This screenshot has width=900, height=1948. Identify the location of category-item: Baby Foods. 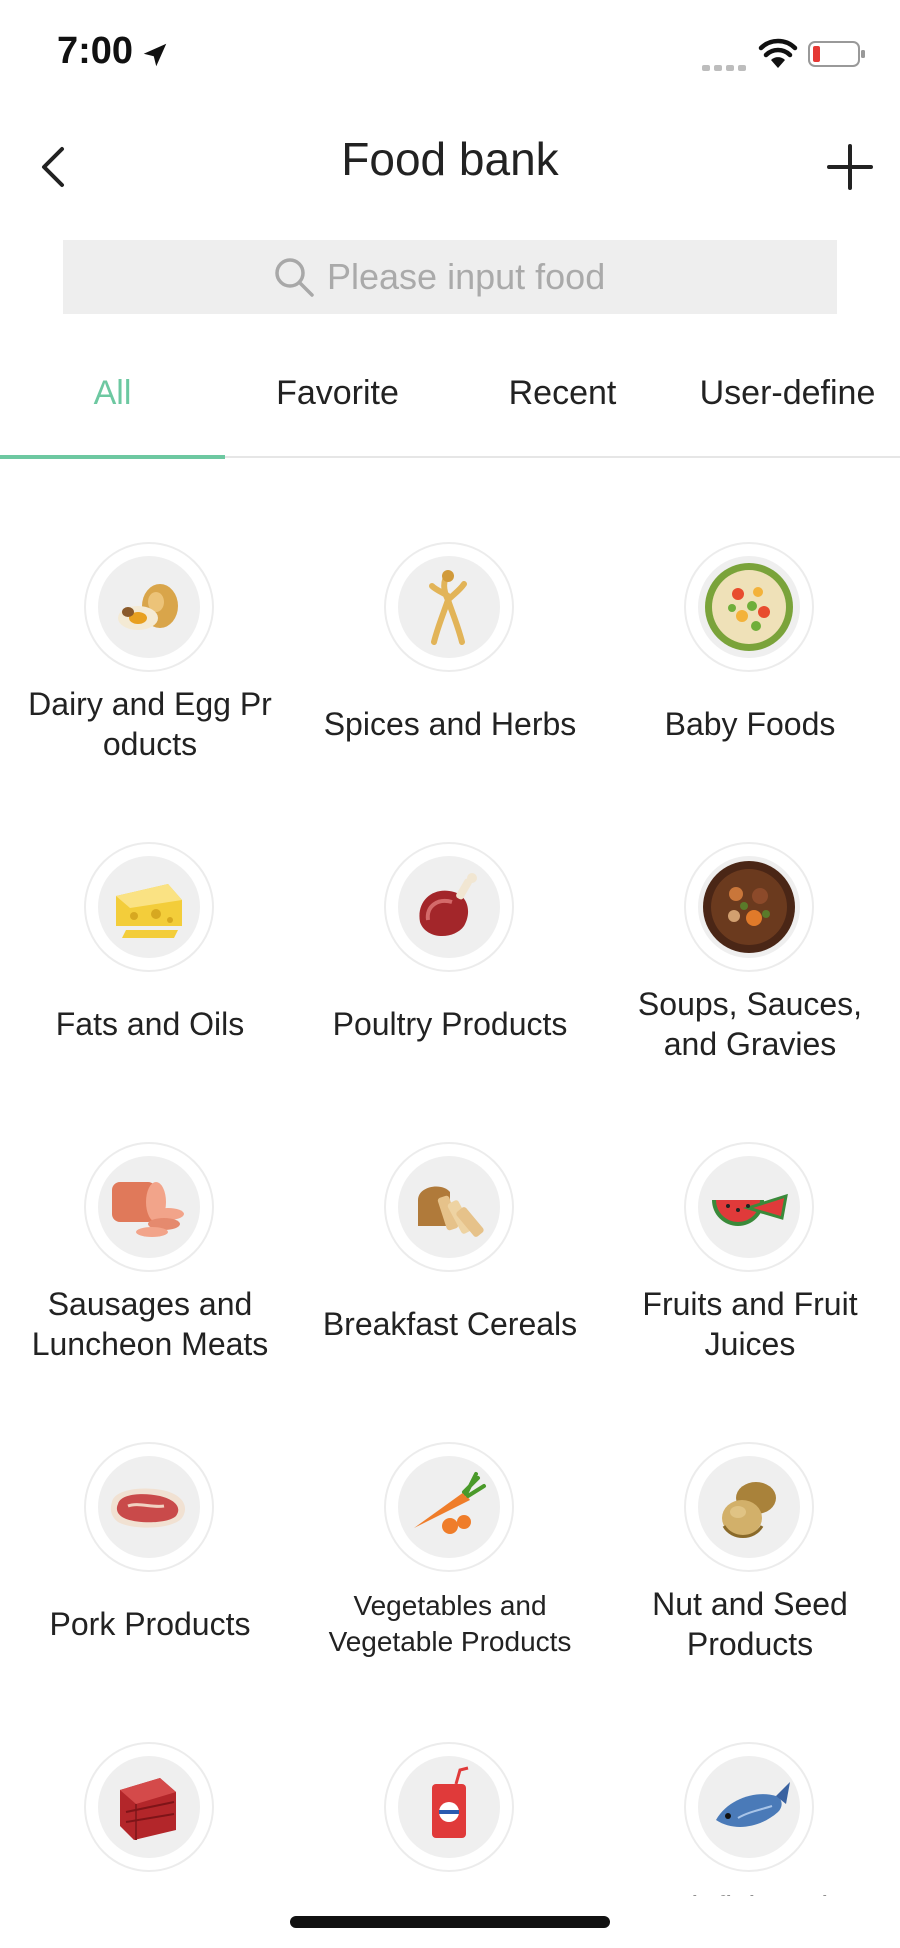
(750, 606).